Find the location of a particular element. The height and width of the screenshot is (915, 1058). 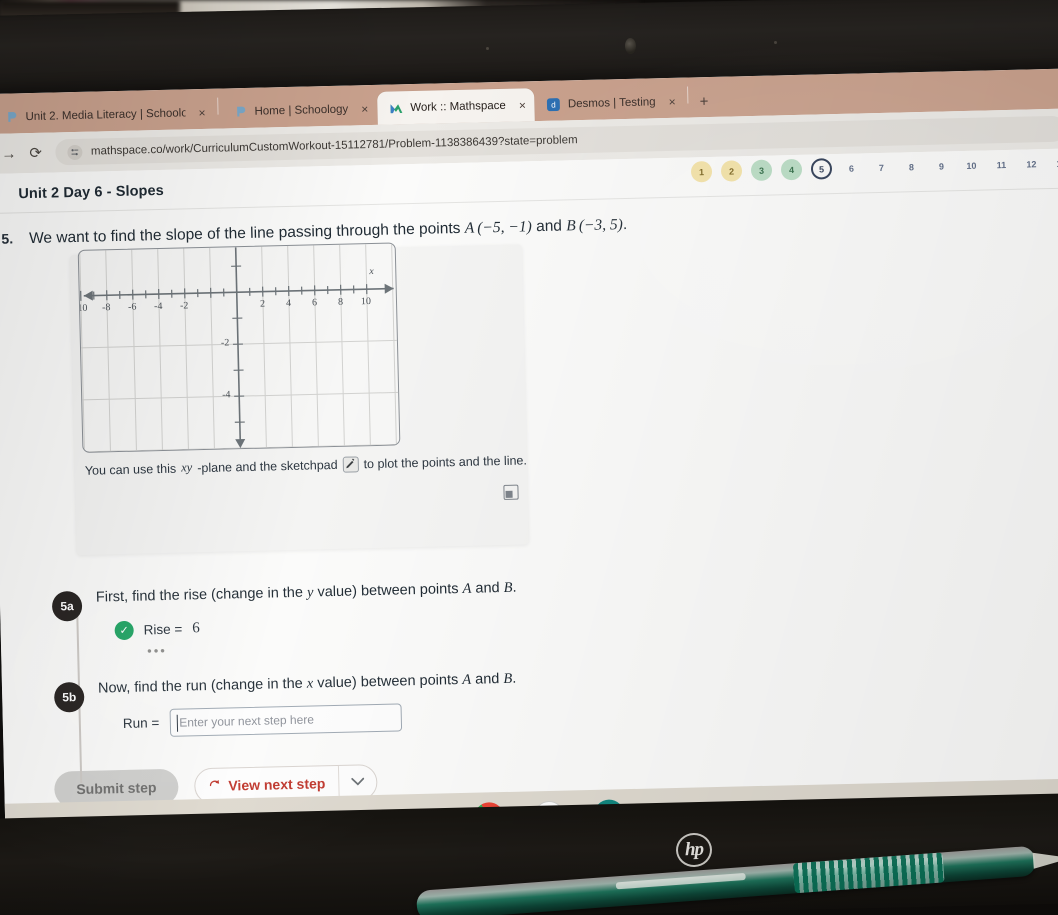

answer-value: 6 is located at coordinates (196, 628).